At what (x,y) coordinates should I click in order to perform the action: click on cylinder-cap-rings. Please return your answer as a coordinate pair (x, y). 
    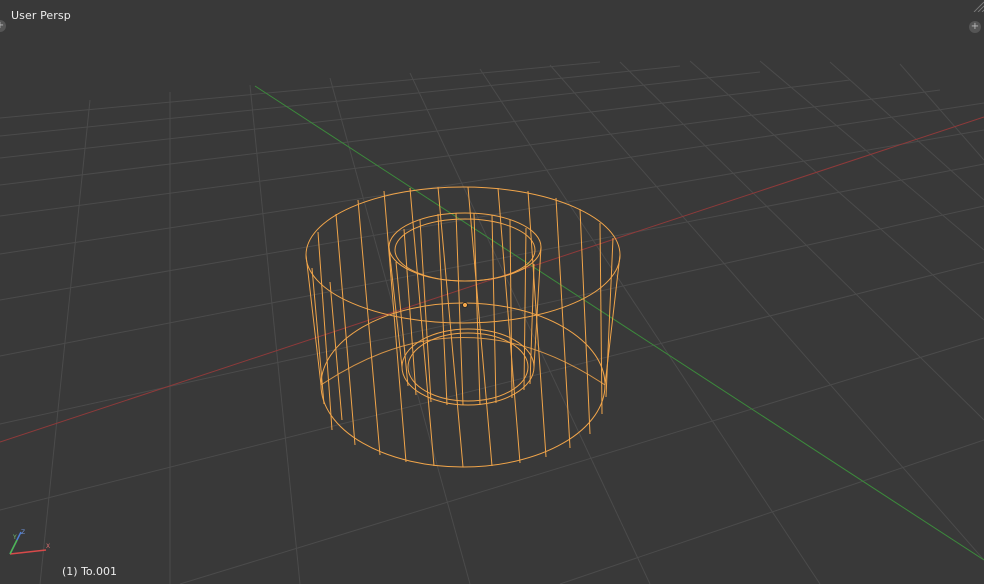
    Looking at the image, I should click on (463, 361).